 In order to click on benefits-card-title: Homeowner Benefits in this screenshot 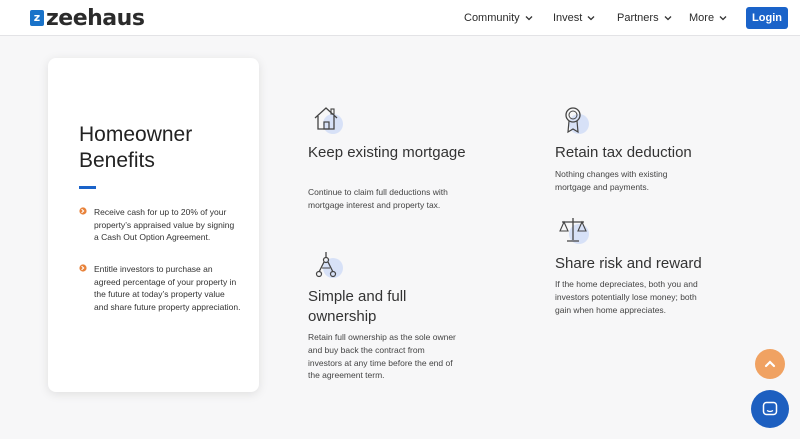, I will do `click(164, 148)`.